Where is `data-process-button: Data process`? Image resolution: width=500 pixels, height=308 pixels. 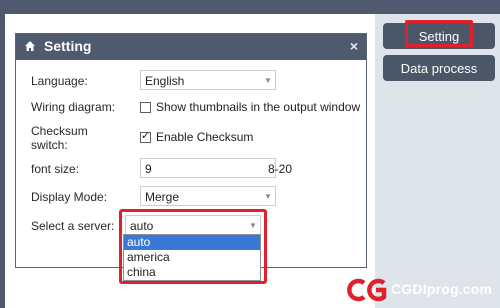 data-process-button: Data process is located at coordinates (439, 68).